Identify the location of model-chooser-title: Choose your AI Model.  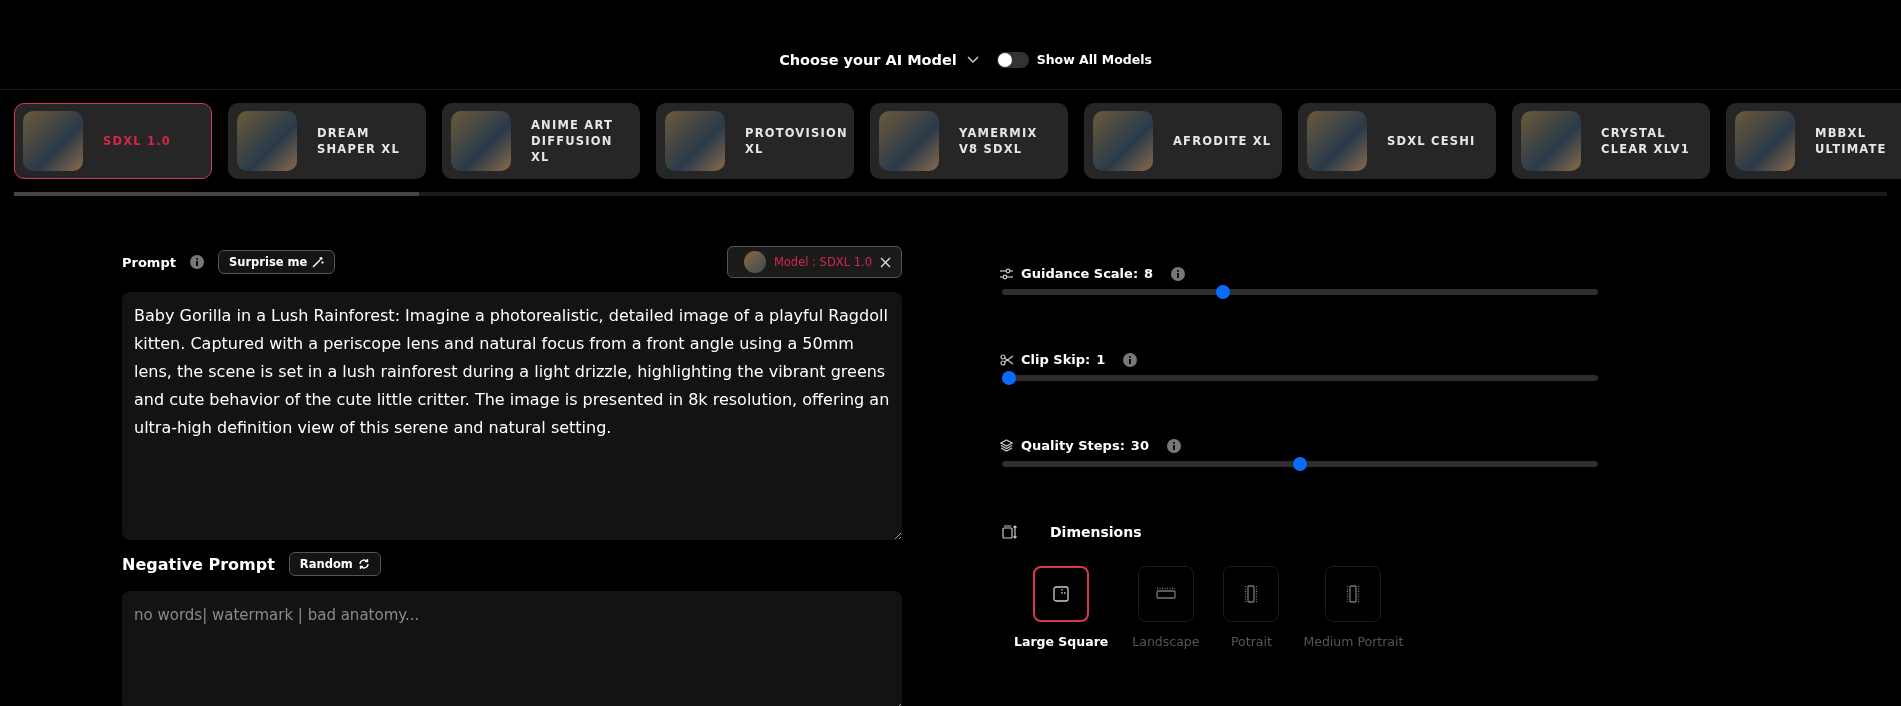
(868, 59).